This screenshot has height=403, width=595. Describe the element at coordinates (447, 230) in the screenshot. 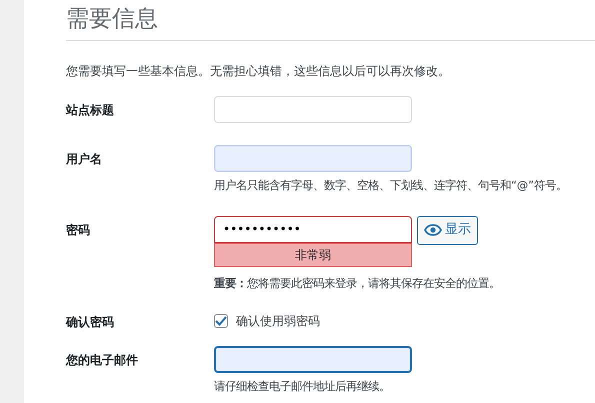

I see `show-password-button: 显示` at that location.